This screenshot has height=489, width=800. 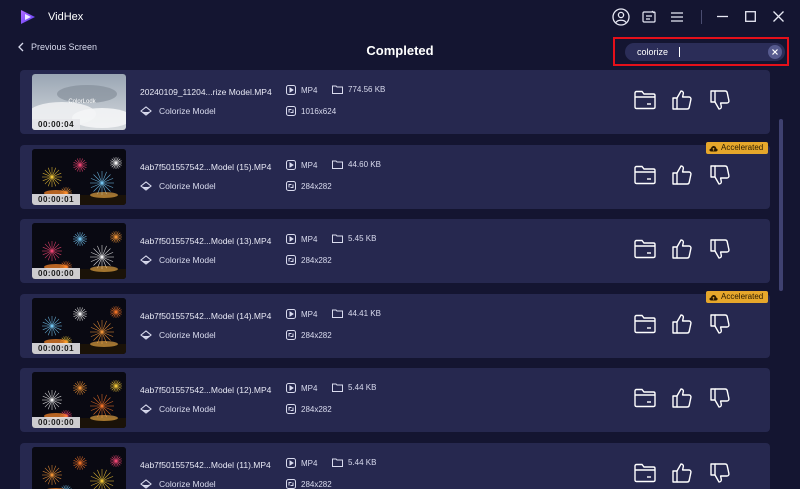 I want to click on maximize-icon, so click(x=750, y=17).